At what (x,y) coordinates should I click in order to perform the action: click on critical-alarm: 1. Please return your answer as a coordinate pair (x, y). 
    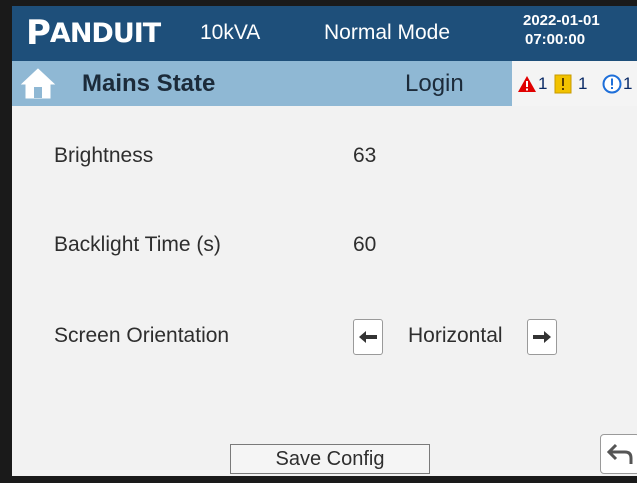
    Looking at the image, I should click on (532, 84).